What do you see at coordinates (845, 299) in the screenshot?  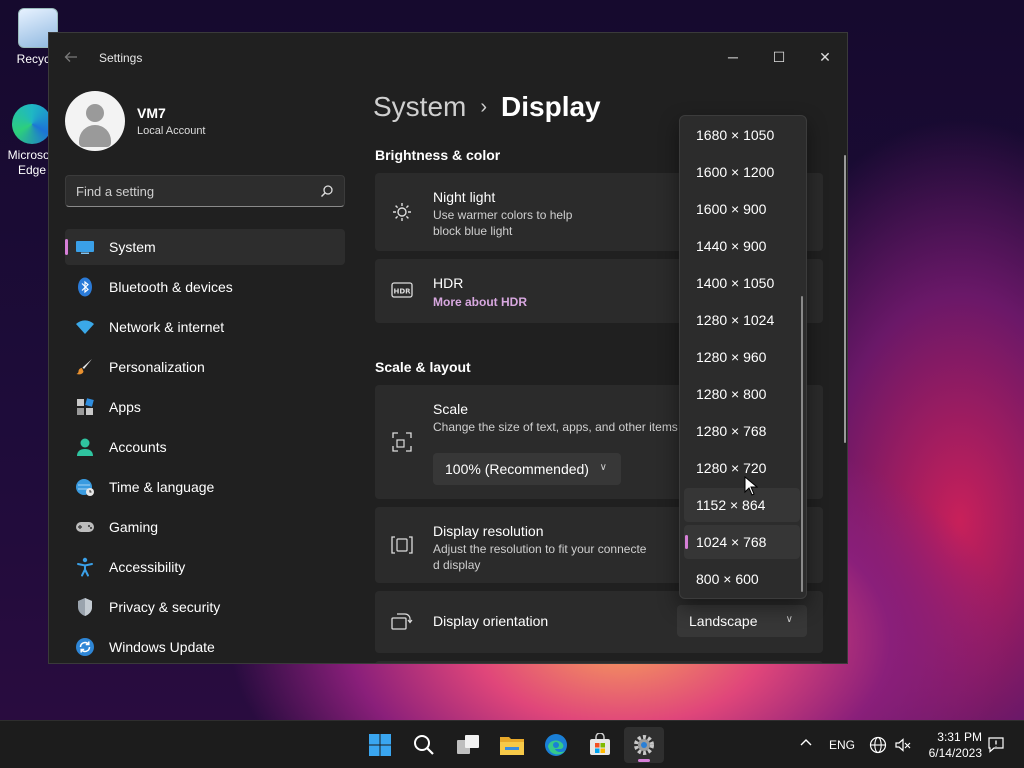 I see `main-scrollbar` at bounding box center [845, 299].